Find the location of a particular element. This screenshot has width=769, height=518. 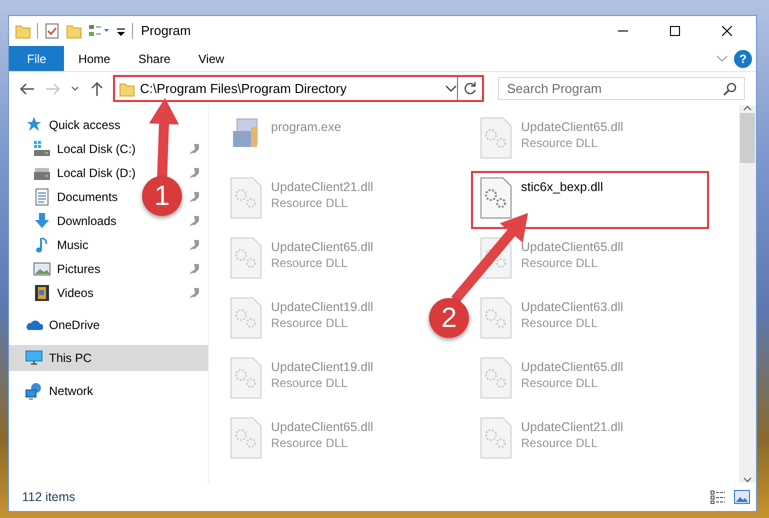

refresh-icon is located at coordinates (470, 89).